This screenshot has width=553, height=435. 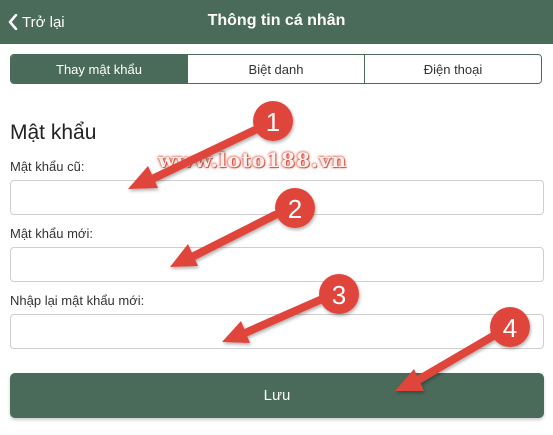 What do you see at coordinates (277, 197) in the screenshot?
I see `old-password-input` at bounding box center [277, 197].